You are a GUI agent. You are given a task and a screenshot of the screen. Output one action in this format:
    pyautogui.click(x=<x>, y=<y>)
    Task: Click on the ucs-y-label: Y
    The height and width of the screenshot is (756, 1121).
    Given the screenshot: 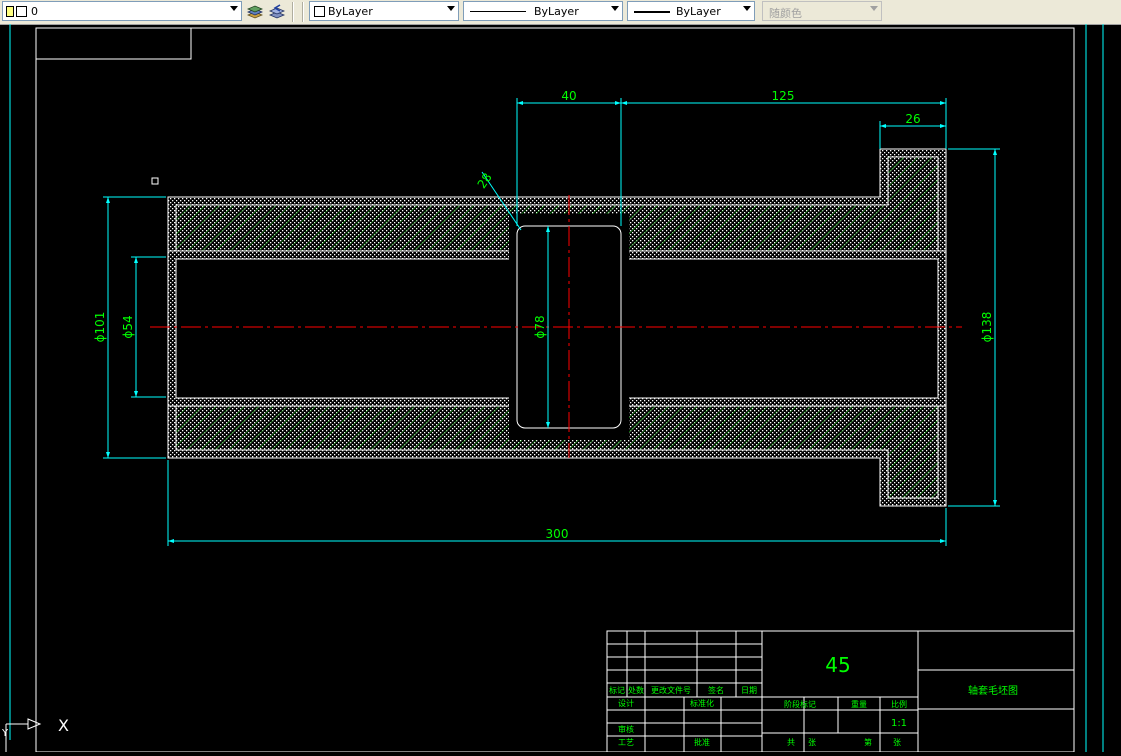 What is the action you would take?
    pyautogui.click(x=5, y=733)
    